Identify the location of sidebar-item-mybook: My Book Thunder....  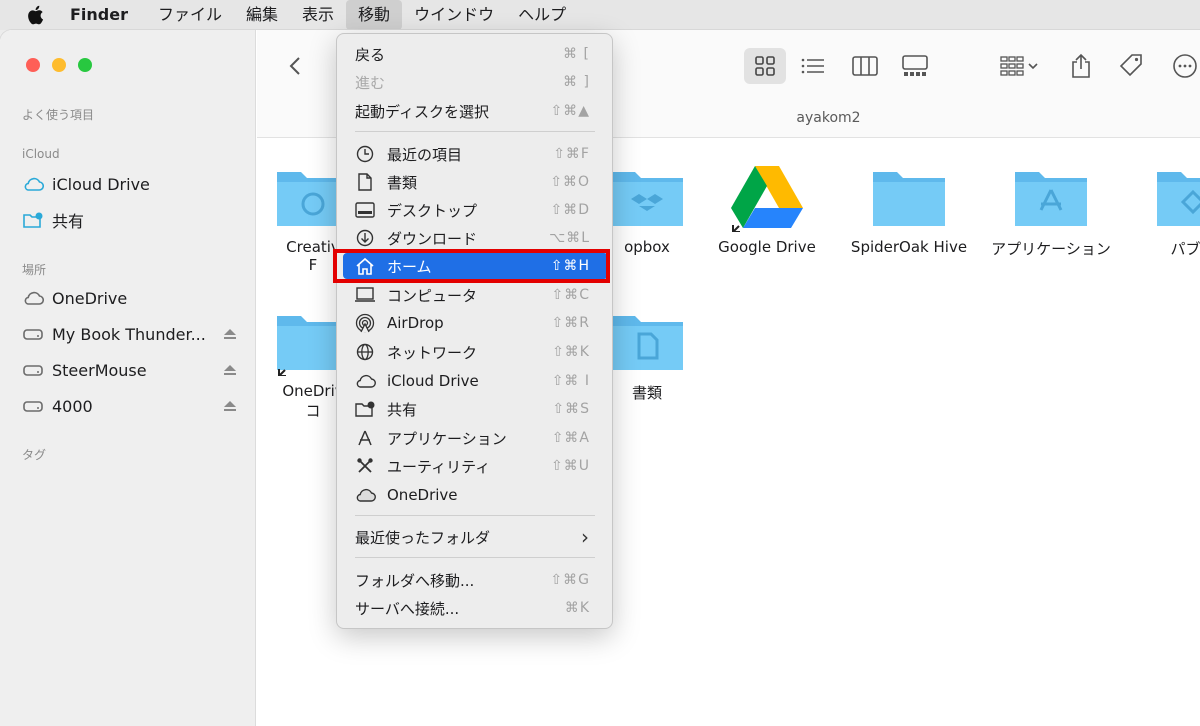
(132, 334).